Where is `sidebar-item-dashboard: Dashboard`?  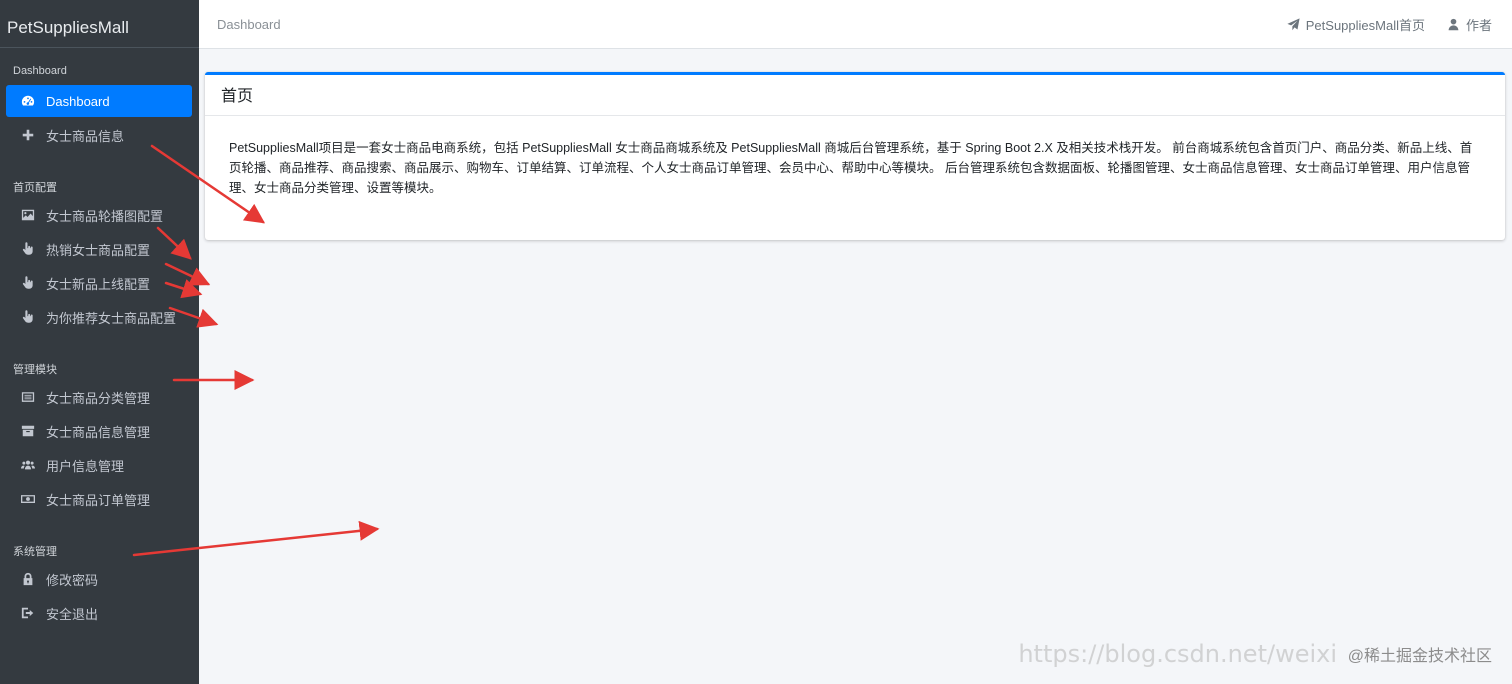
sidebar-item-dashboard: Dashboard is located at coordinates (99, 101).